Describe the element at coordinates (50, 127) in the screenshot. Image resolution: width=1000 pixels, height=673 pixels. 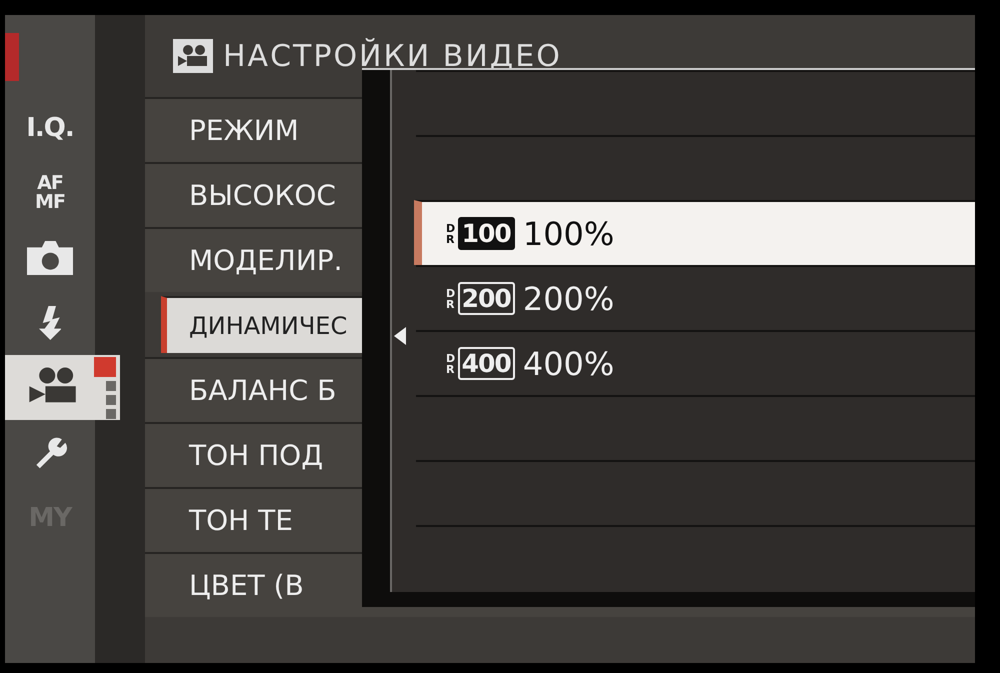
I see `menu-tab: I.Q.` at that location.